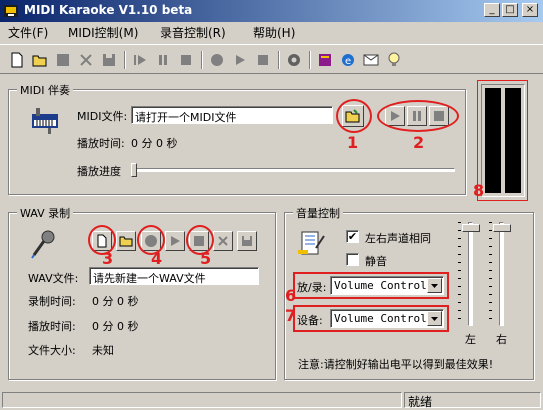  What do you see at coordinates (103, 350) in the screenshot?
I see `wav-size-value: 未知` at bounding box center [103, 350].